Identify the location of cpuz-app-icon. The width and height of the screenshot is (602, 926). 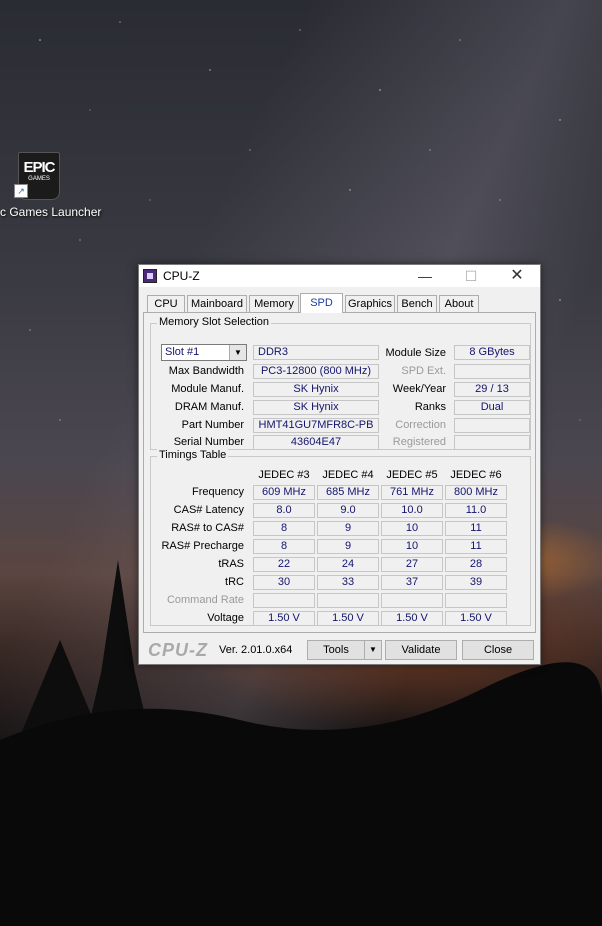
(150, 276).